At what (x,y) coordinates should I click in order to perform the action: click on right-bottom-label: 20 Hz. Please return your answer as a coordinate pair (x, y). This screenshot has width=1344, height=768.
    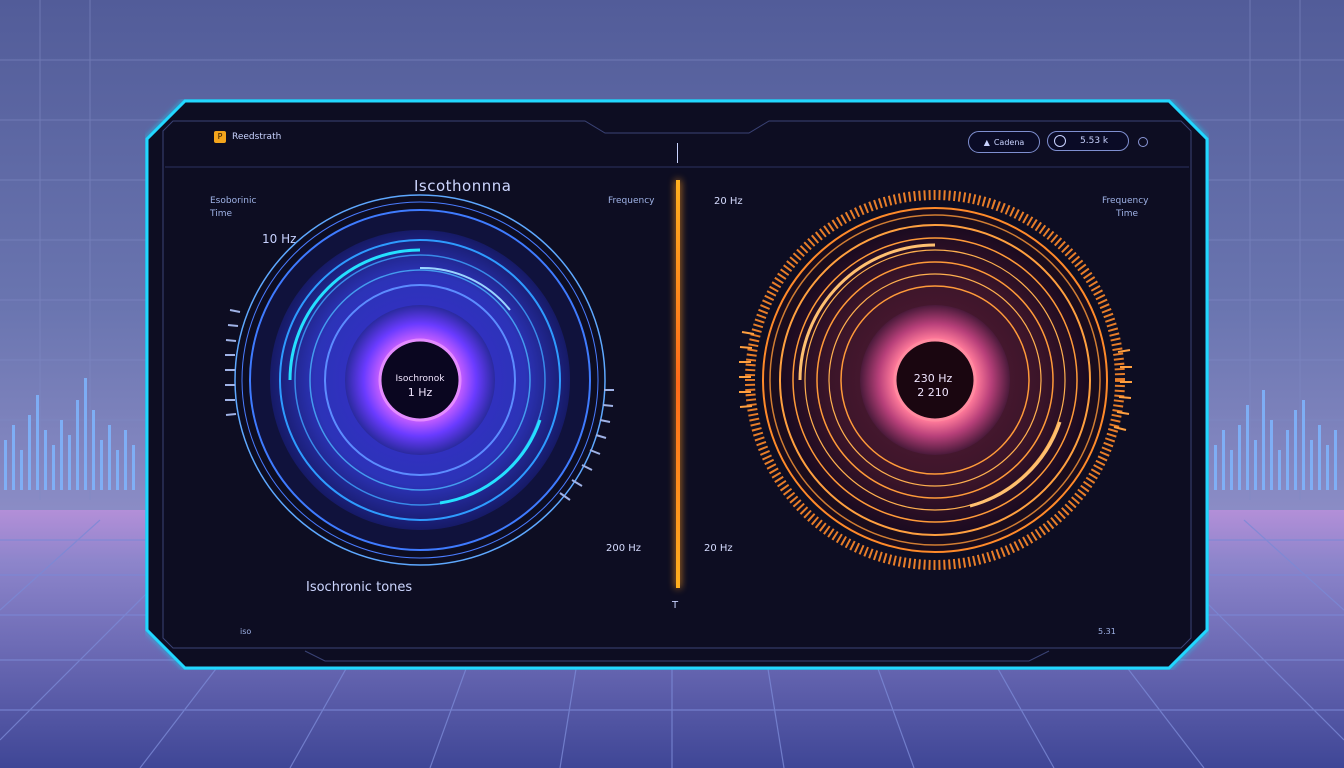
    Looking at the image, I should click on (718, 548).